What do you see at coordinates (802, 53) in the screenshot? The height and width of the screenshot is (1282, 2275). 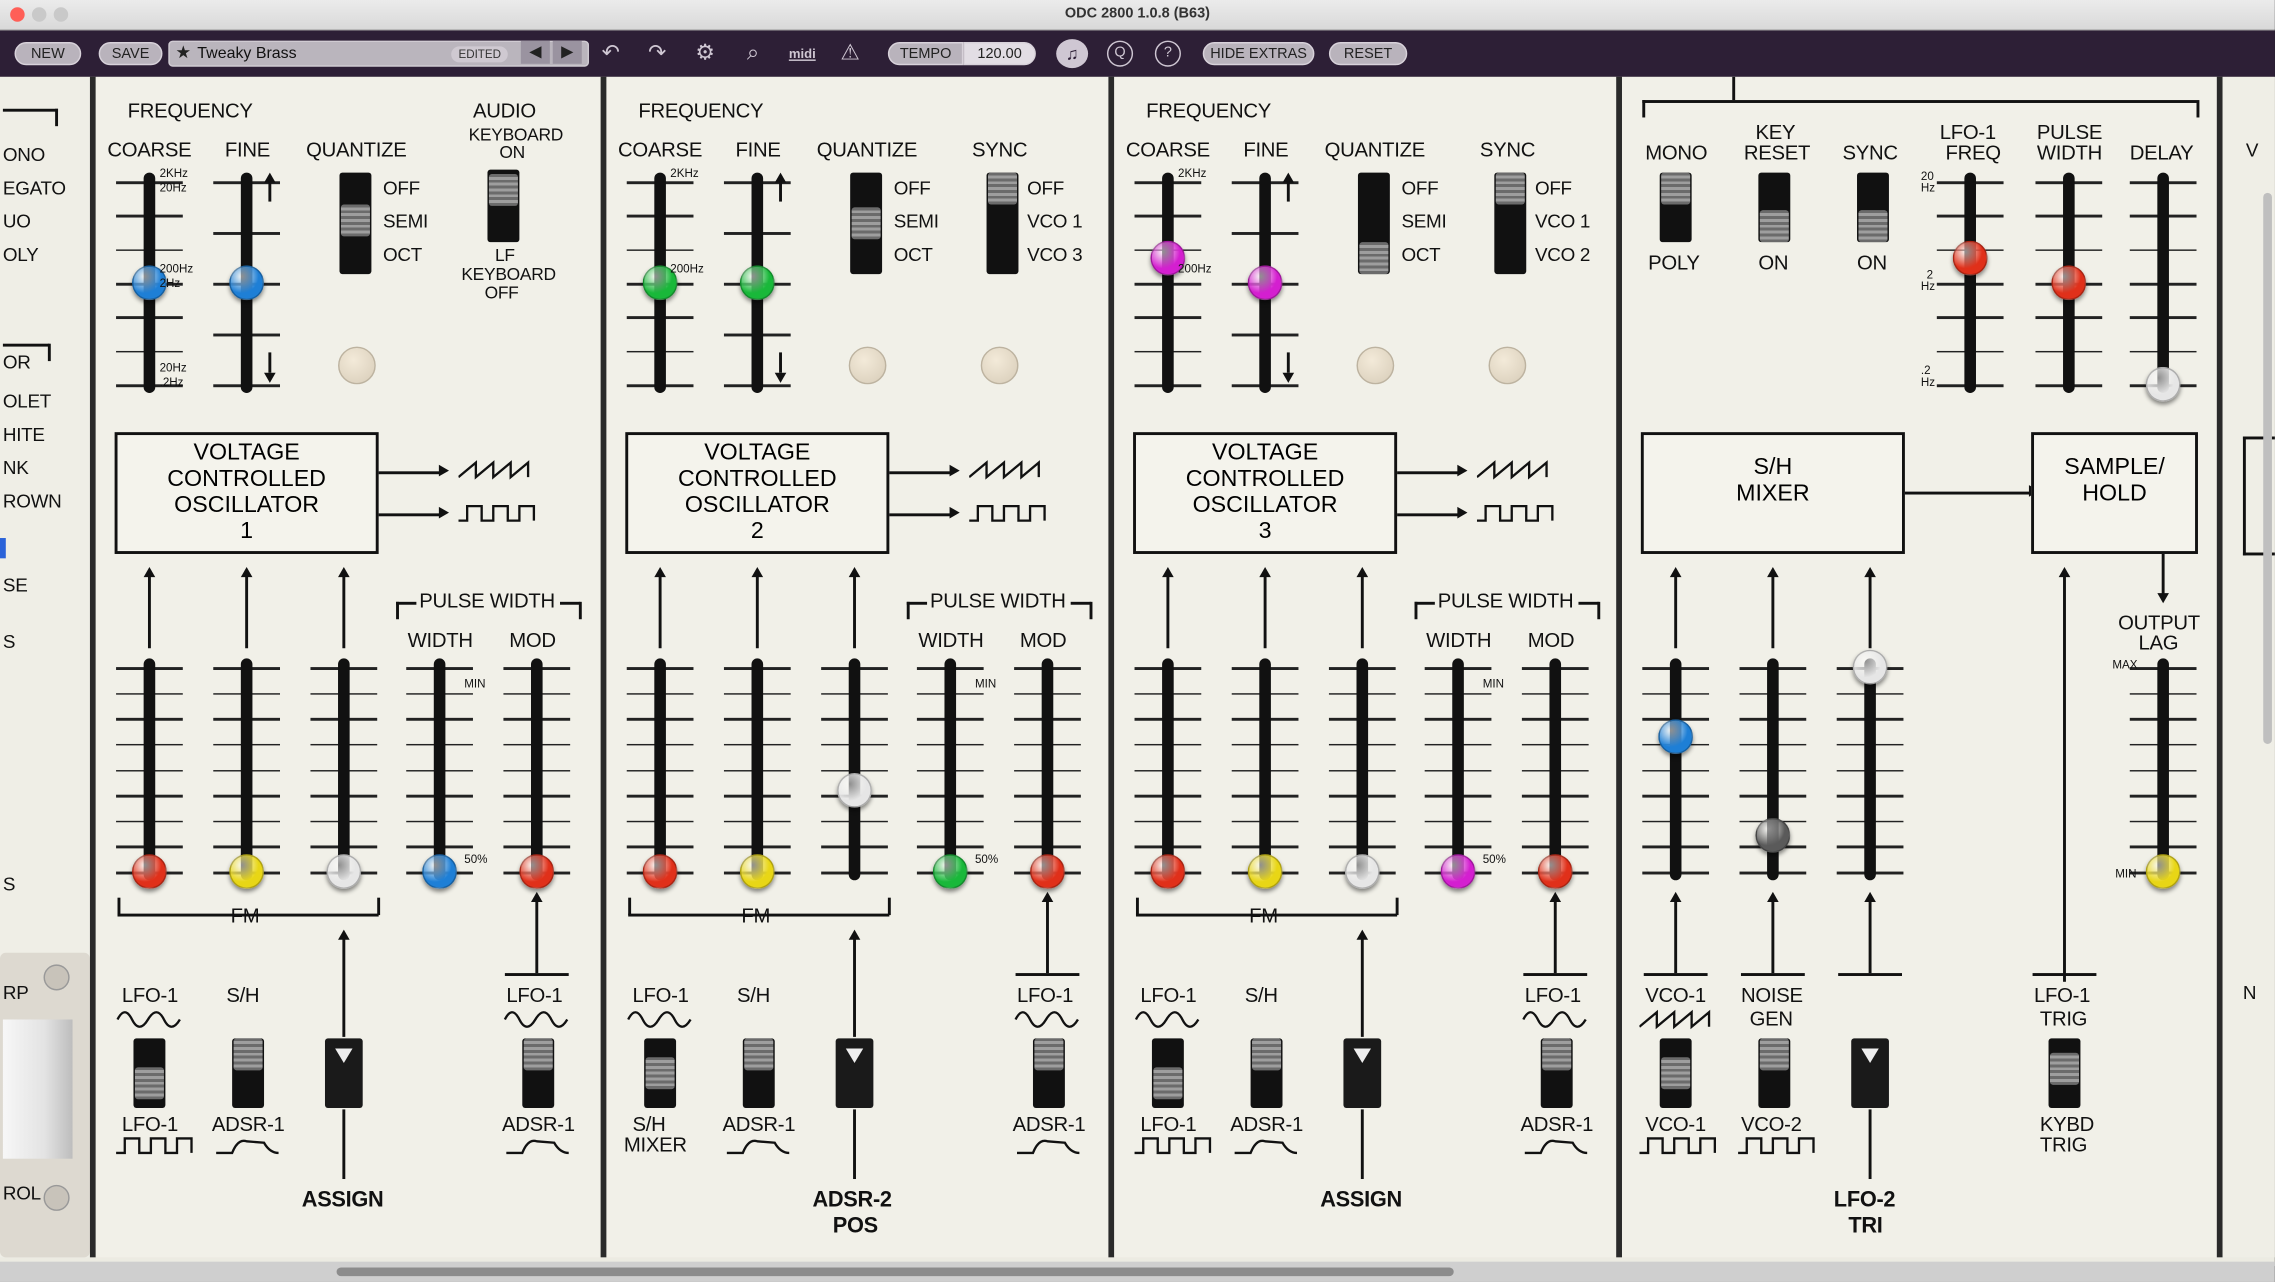 I see `midi-icon: midi` at bounding box center [802, 53].